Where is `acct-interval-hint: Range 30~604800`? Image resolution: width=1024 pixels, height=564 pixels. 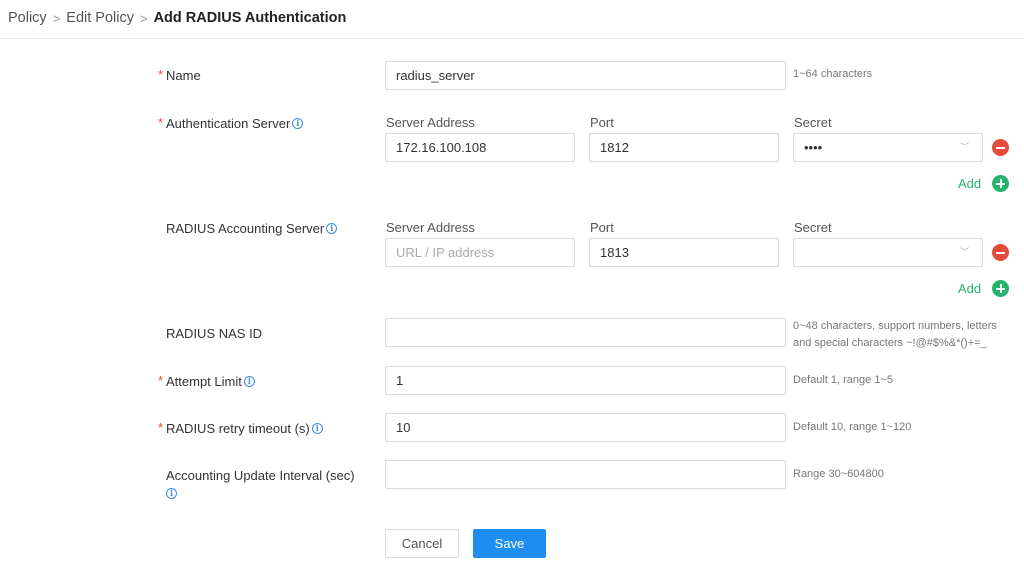
acct-interval-hint: Range 30~604800 is located at coordinates (838, 474).